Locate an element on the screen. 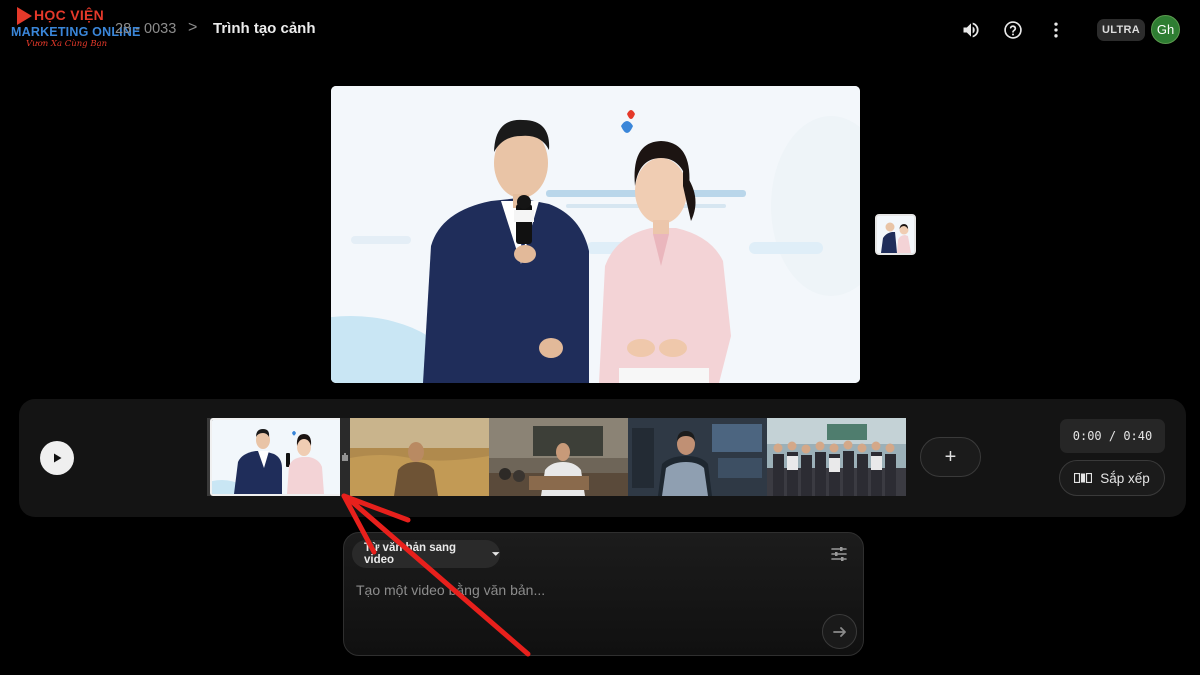 This screenshot has width=1200, height=675. arrow-right-icon is located at coordinates (839, 631).